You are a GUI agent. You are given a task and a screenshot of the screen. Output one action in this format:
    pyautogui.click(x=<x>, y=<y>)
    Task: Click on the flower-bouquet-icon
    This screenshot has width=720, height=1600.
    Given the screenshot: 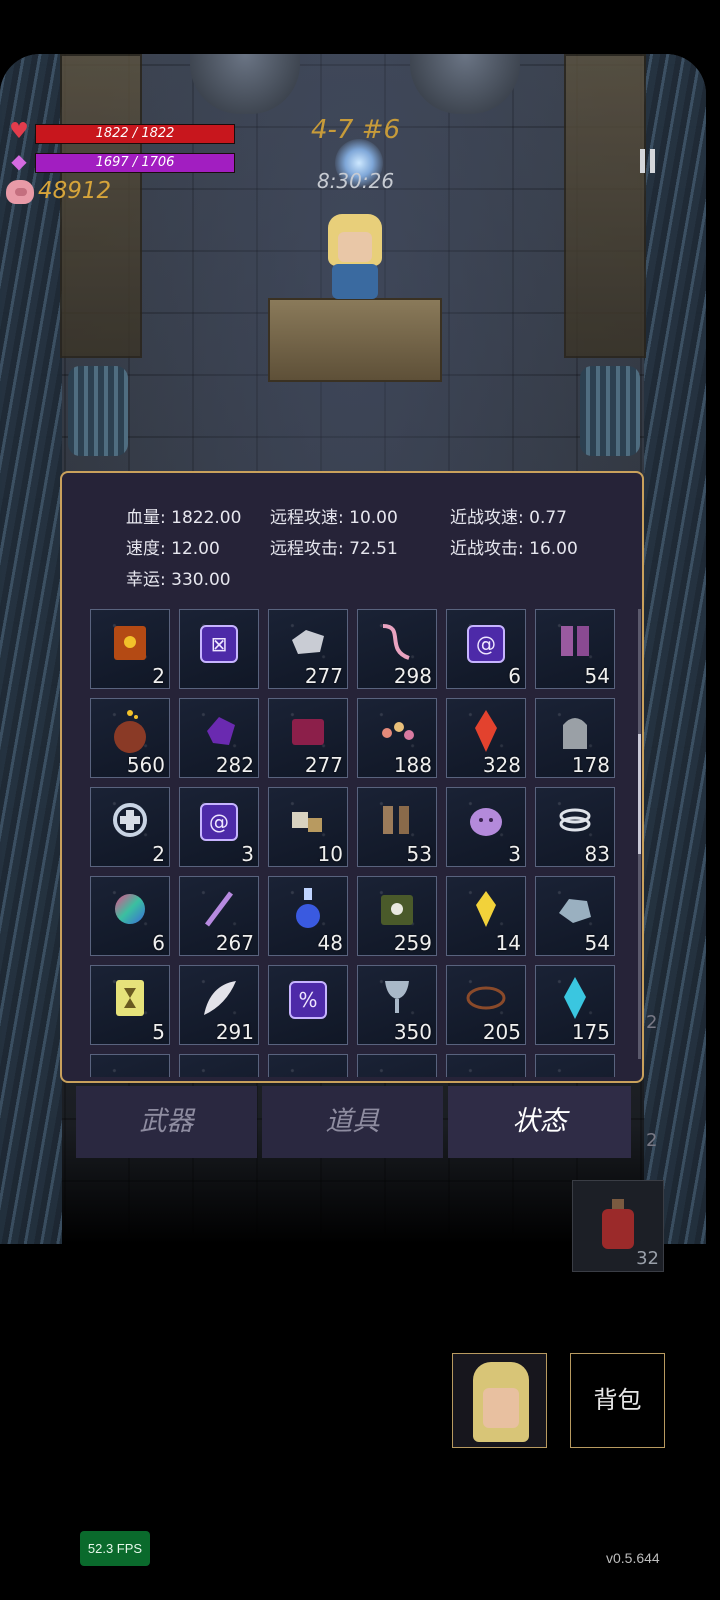 What is the action you would take?
    pyautogui.click(x=397, y=733)
    